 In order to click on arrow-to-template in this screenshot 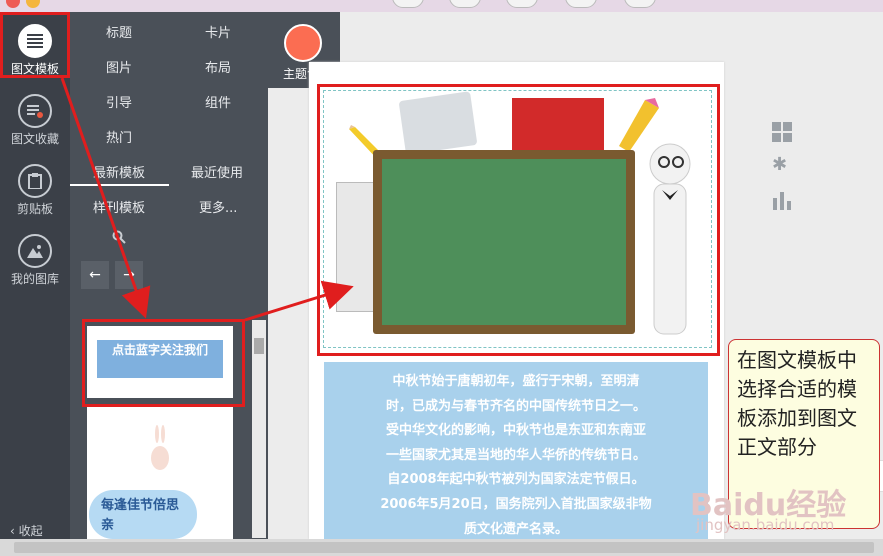, I will do `click(105, 198)`.